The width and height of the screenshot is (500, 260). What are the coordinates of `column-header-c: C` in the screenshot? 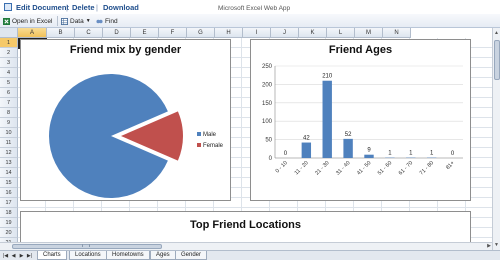 It's located at (89, 33).